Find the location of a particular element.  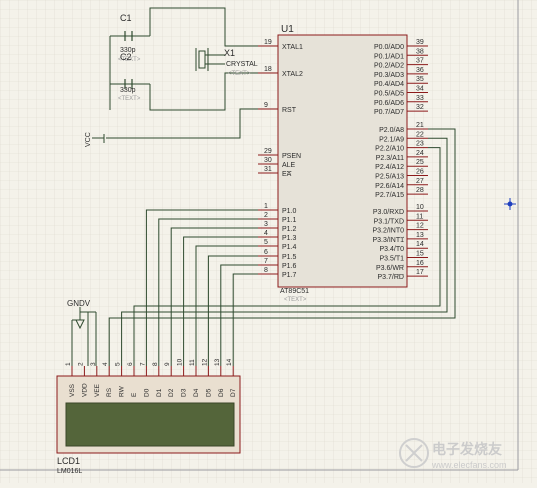

u1-right-pin-number: 34 is located at coordinates (420, 89).